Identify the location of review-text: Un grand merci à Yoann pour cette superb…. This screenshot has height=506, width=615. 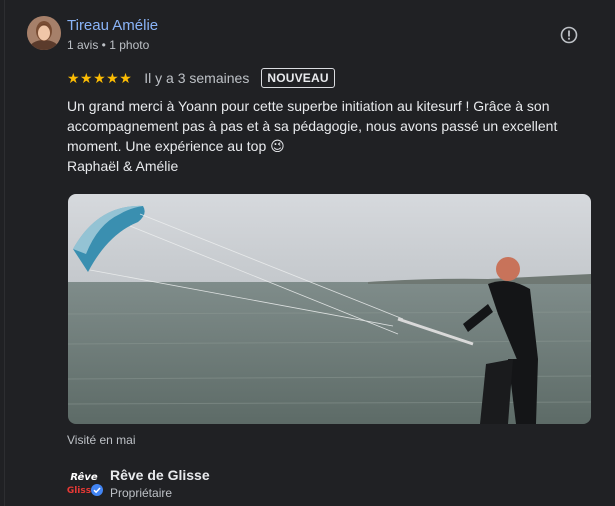
(327, 136).